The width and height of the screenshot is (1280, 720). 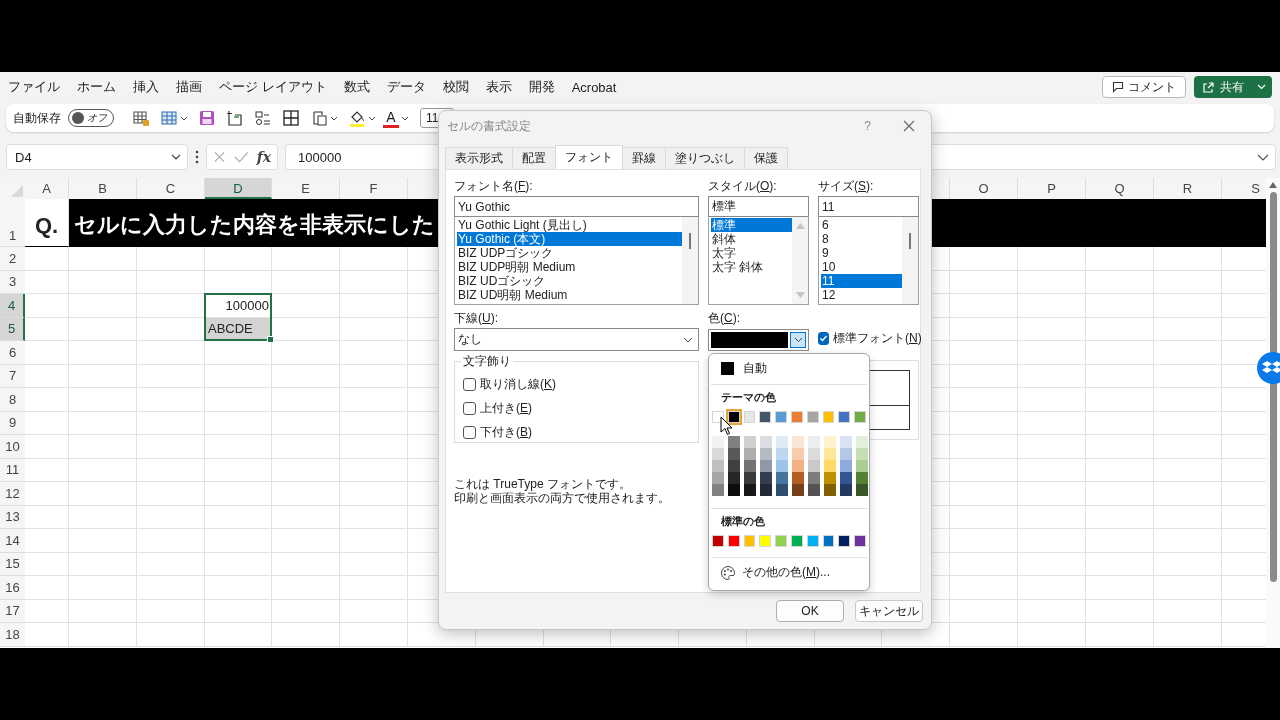 I want to click on checkbox-label: 取り消し線(K), so click(x=576, y=384).